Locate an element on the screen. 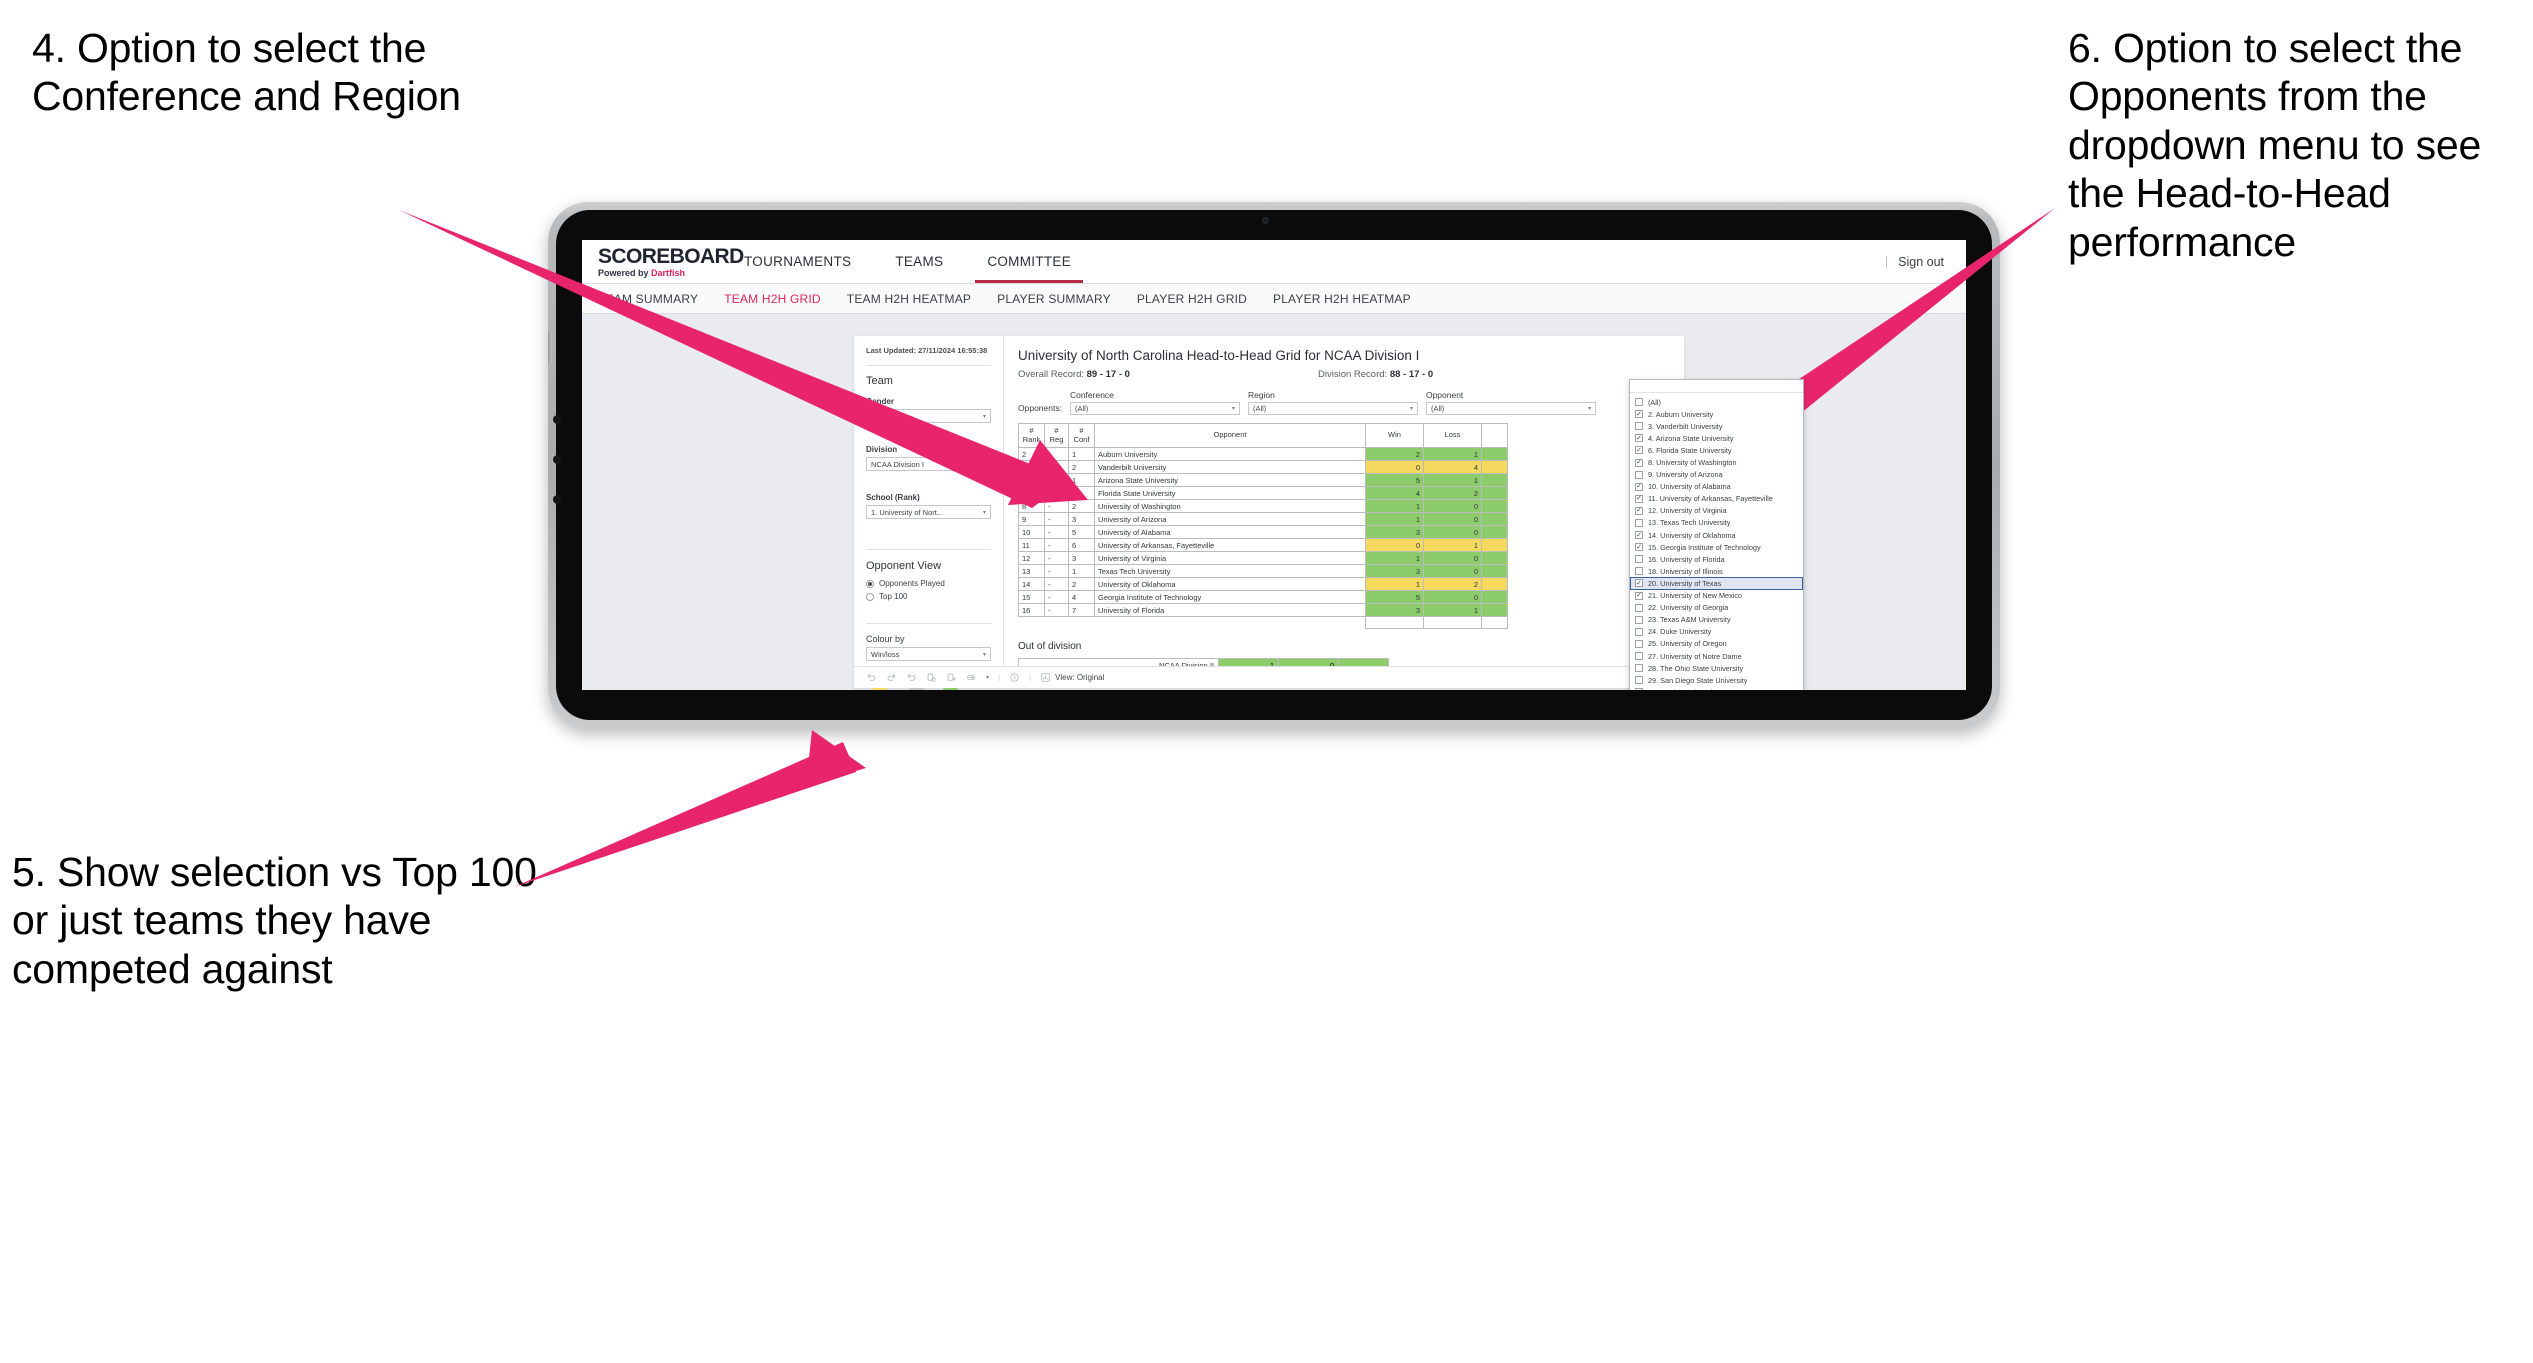  opponent-option: 22. University of Georgia is located at coordinates (1716, 608).